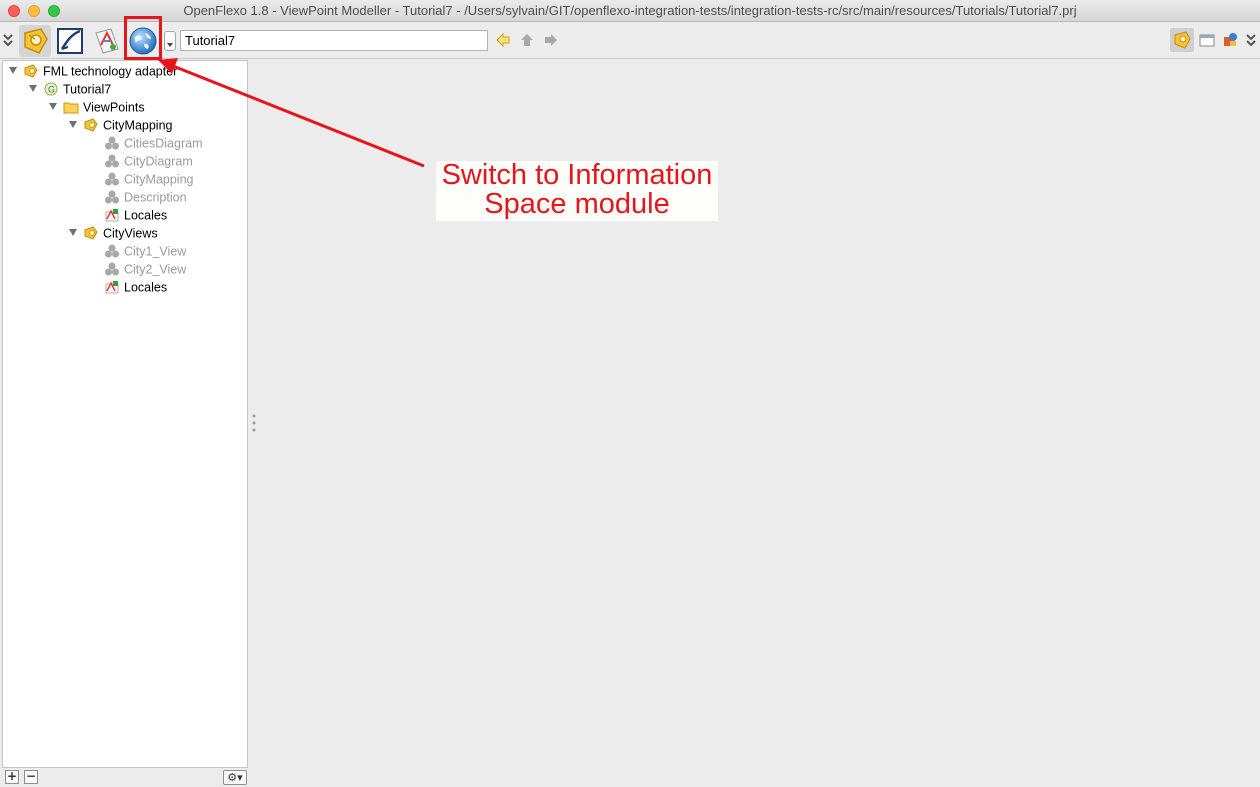  Describe the element at coordinates (87, 89) in the screenshot. I see `tree-node-label: Tutorial7` at that location.